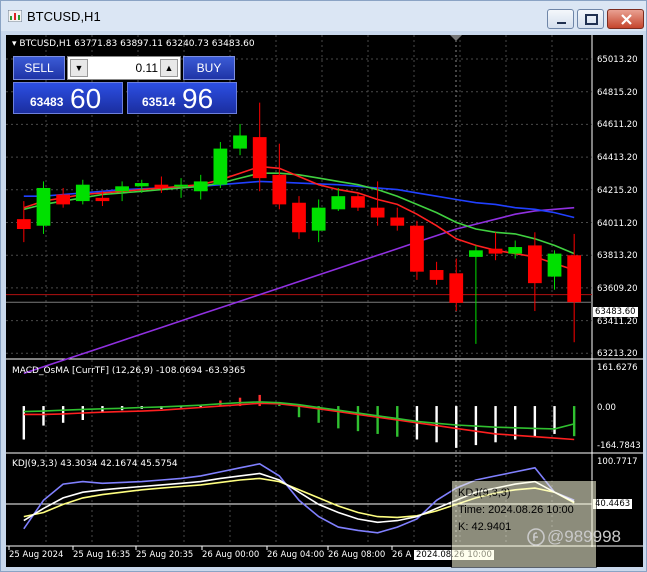 This screenshot has height=572, width=647. Describe the element at coordinates (165, 555) in the screenshot. I see `time-axis-label: 25 Aug 20:35` at that location.